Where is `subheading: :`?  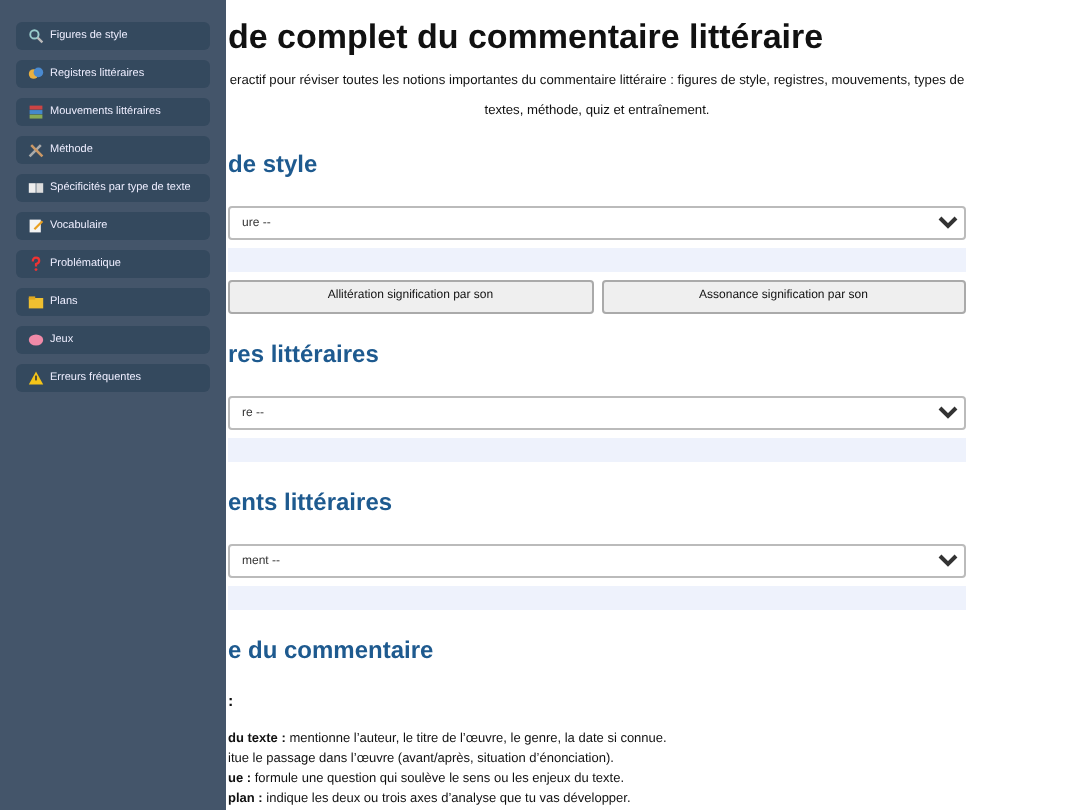 subheading: : is located at coordinates (232, 702).